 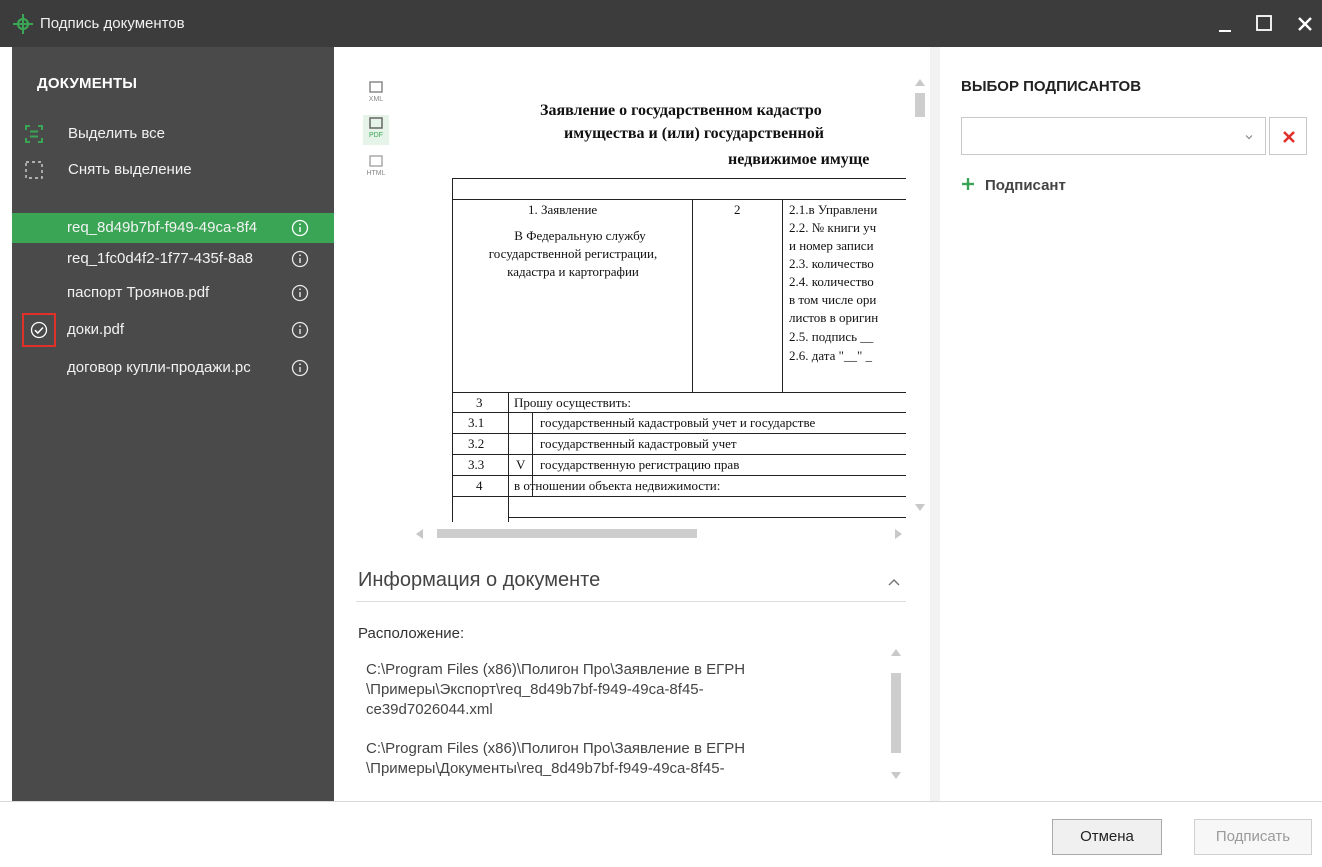 I want to click on plus-icon, so click(x=968, y=184).